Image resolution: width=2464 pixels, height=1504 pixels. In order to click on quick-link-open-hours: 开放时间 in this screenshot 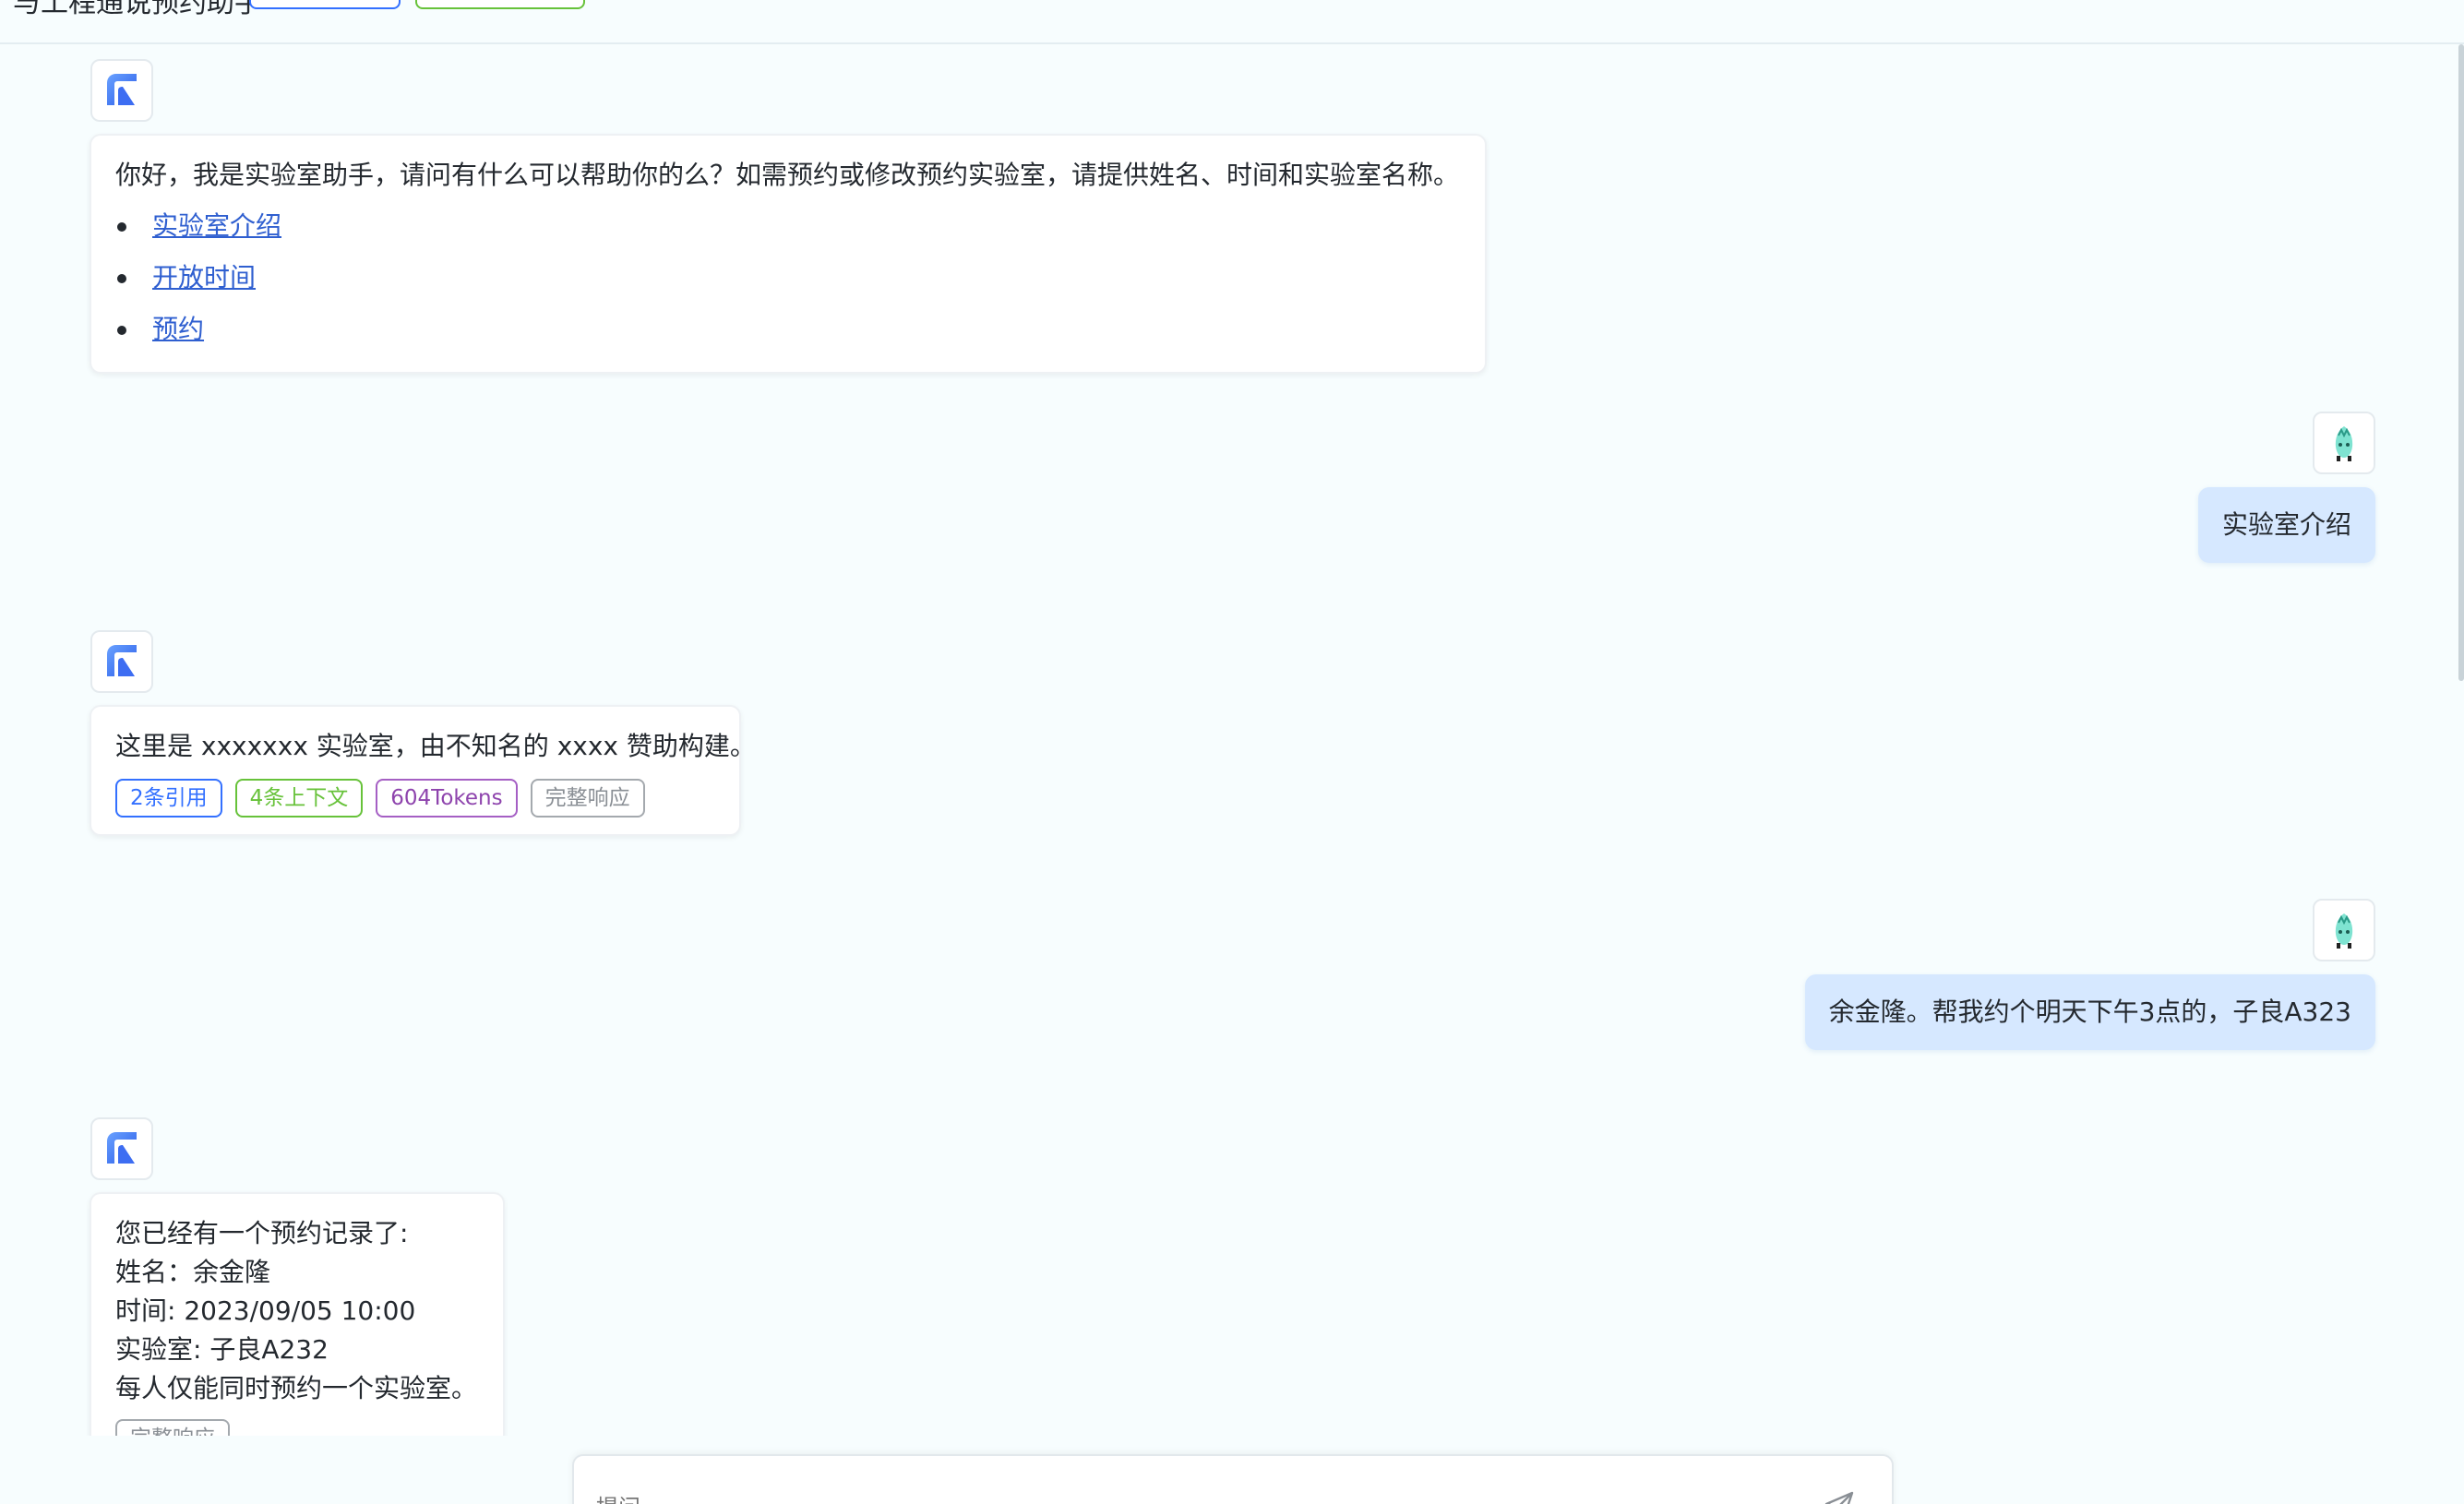, I will do `click(204, 277)`.